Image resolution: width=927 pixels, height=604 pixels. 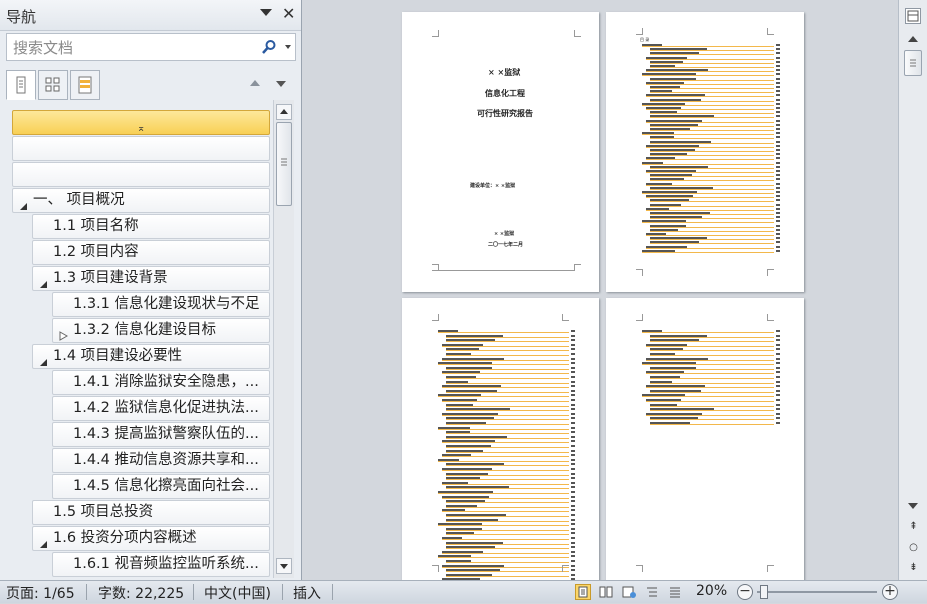 What do you see at coordinates (283, 339) in the screenshot?
I see `tree-scrollbar` at bounding box center [283, 339].